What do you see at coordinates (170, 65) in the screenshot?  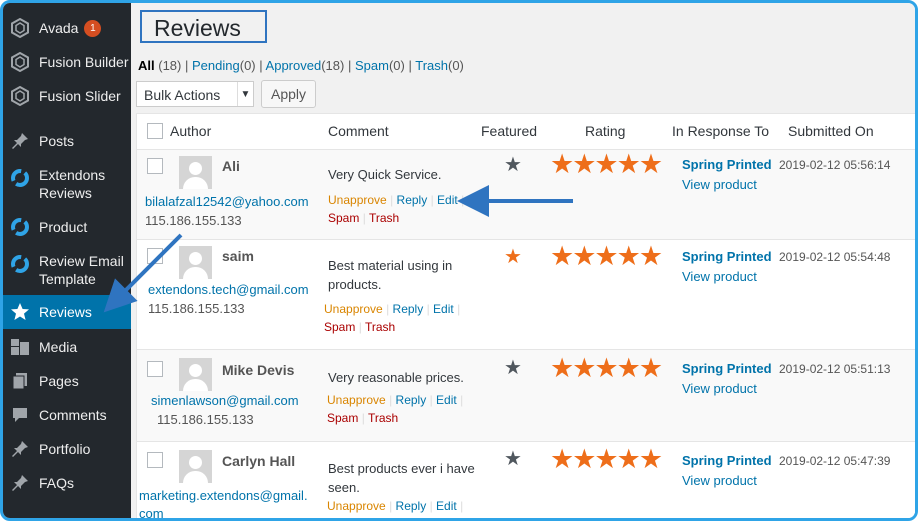 I see `filter-all-count: (18)` at bounding box center [170, 65].